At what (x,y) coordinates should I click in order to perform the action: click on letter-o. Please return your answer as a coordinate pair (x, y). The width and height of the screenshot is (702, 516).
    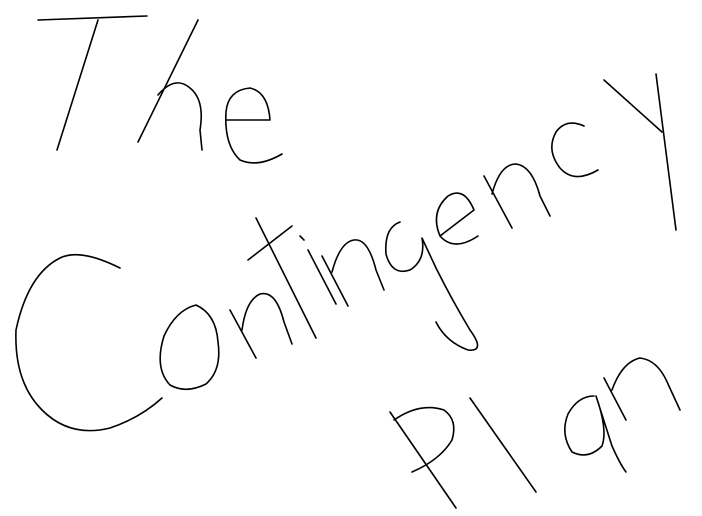
    Looking at the image, I should click on (189, 347).